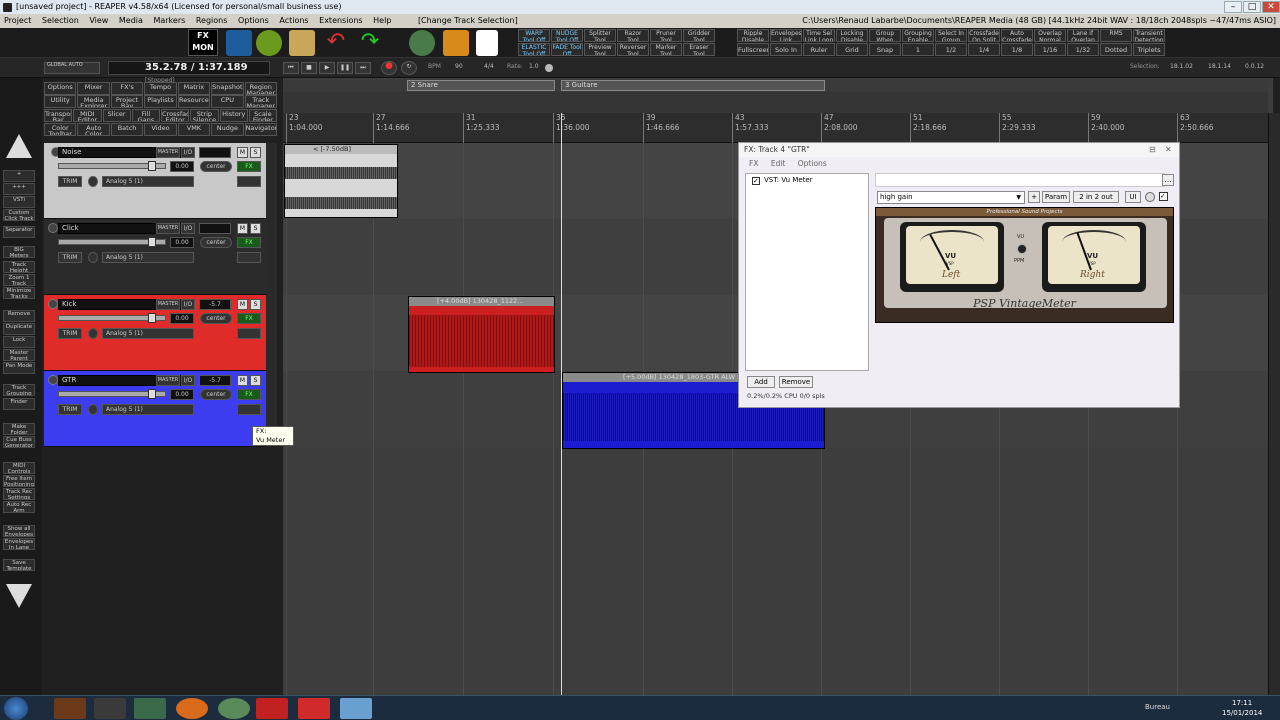  I want to click on scroll-up-arrow-icon, so click(19, 146).